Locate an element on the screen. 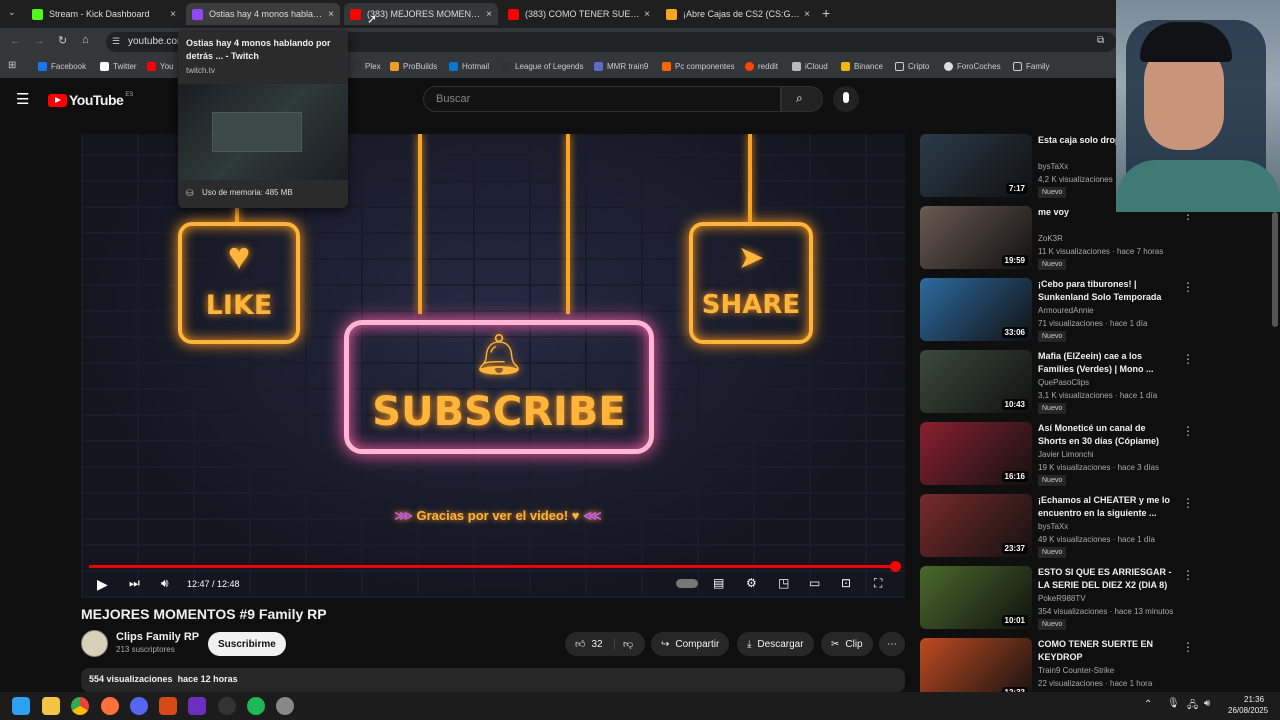 The height and width of the screenshot is (720, 1280). bookmark-binance: Binance is located at coordinates (862, 66).